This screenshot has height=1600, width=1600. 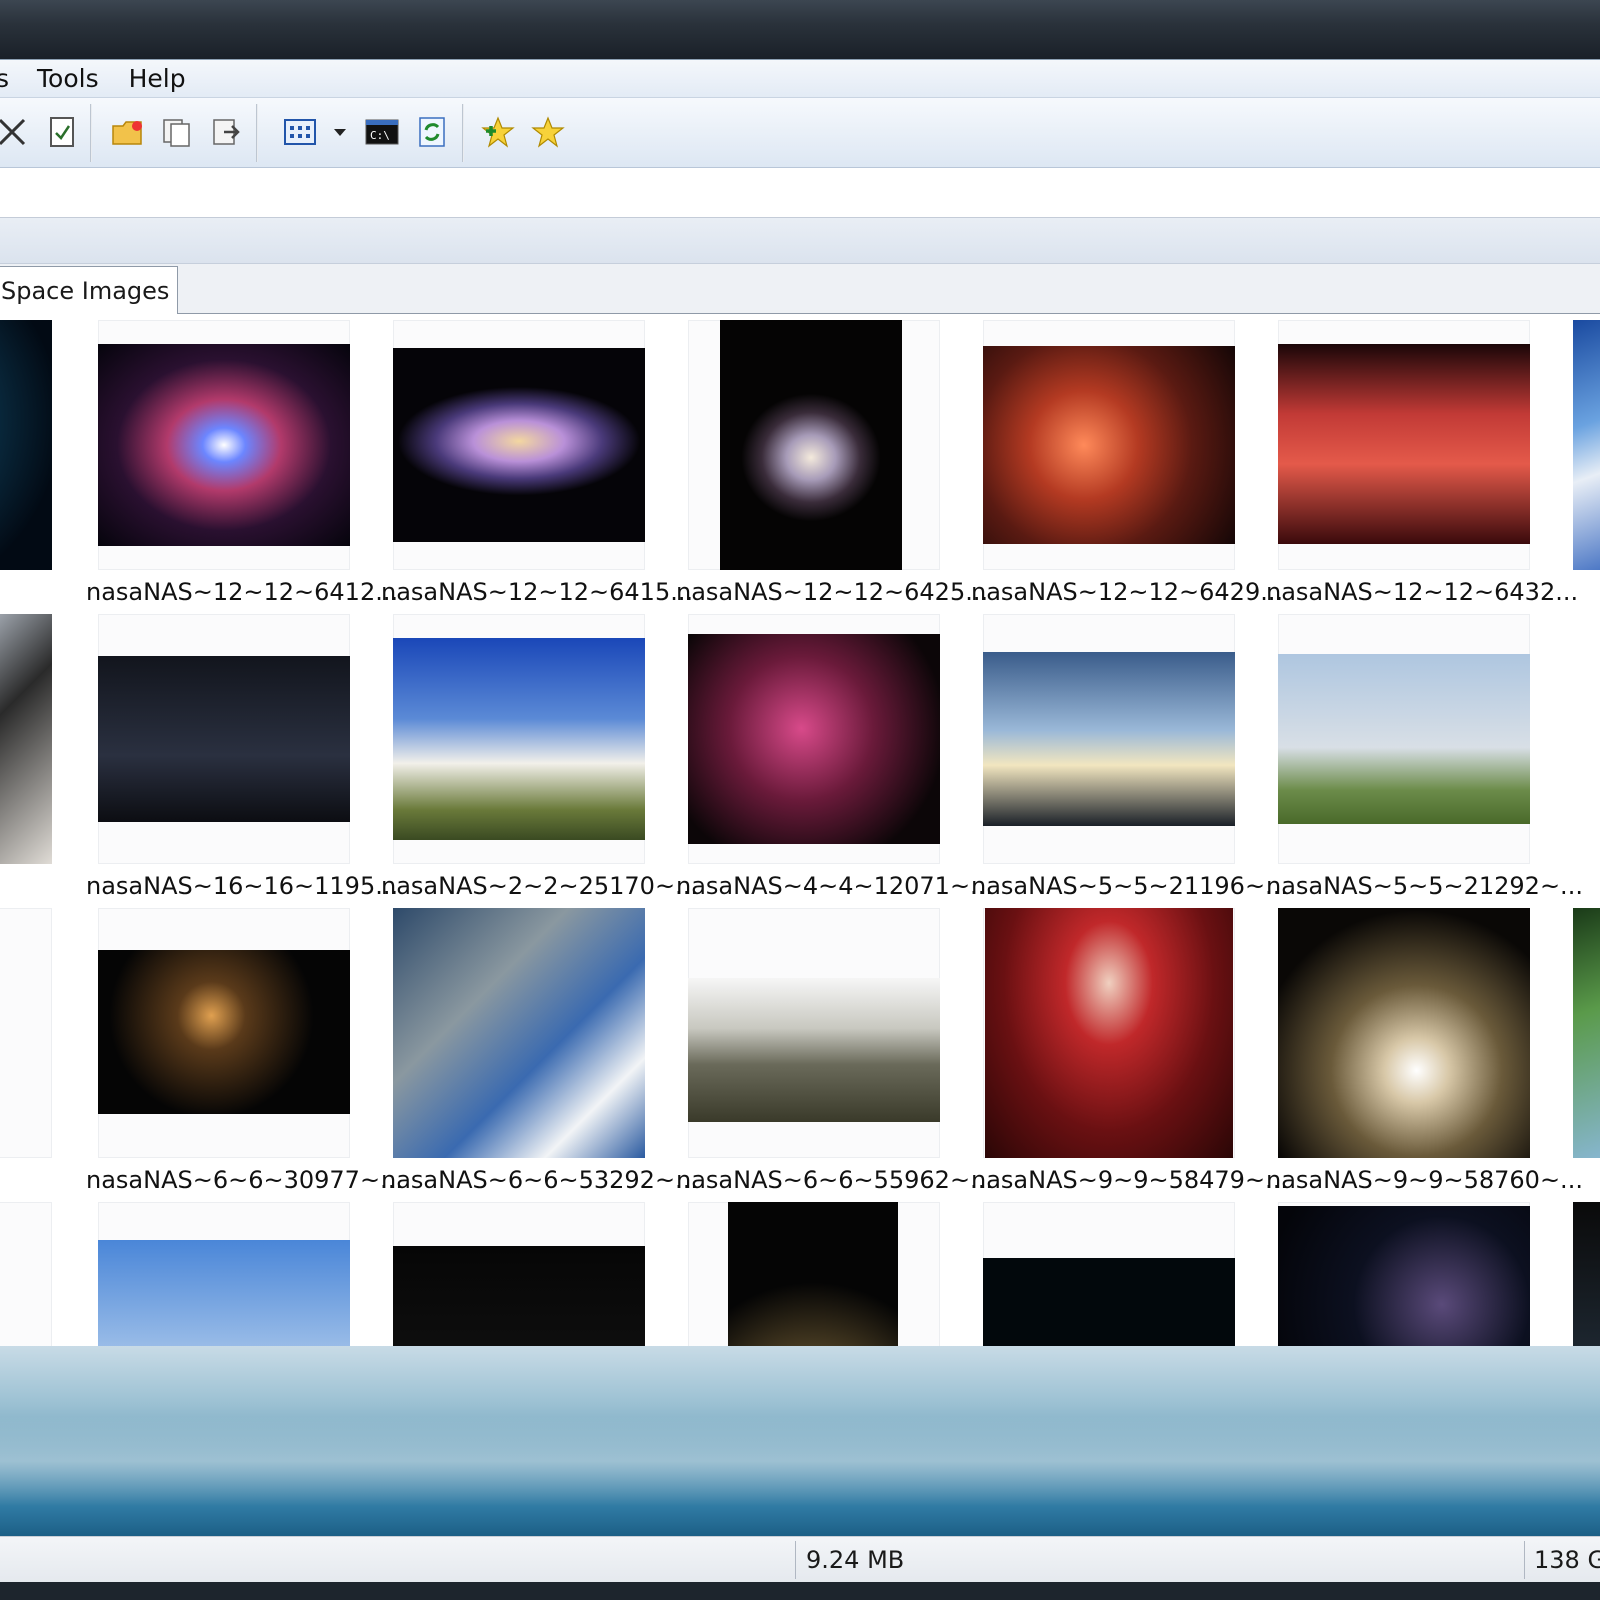 I want to click on thumbnail-image-cone-nebula, so click(x=1109, y=1033).